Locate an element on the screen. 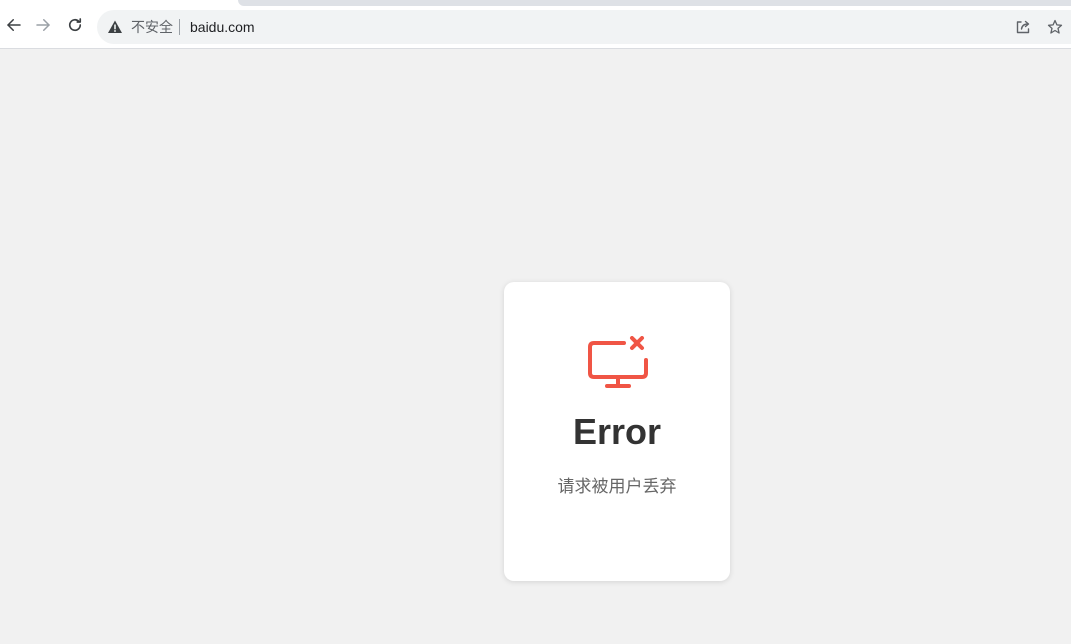 Image resolution: width=1071 pixels, height=644 pixels. error-card: Error 请求被用户丢弃 is located at coordinates (617, 431).